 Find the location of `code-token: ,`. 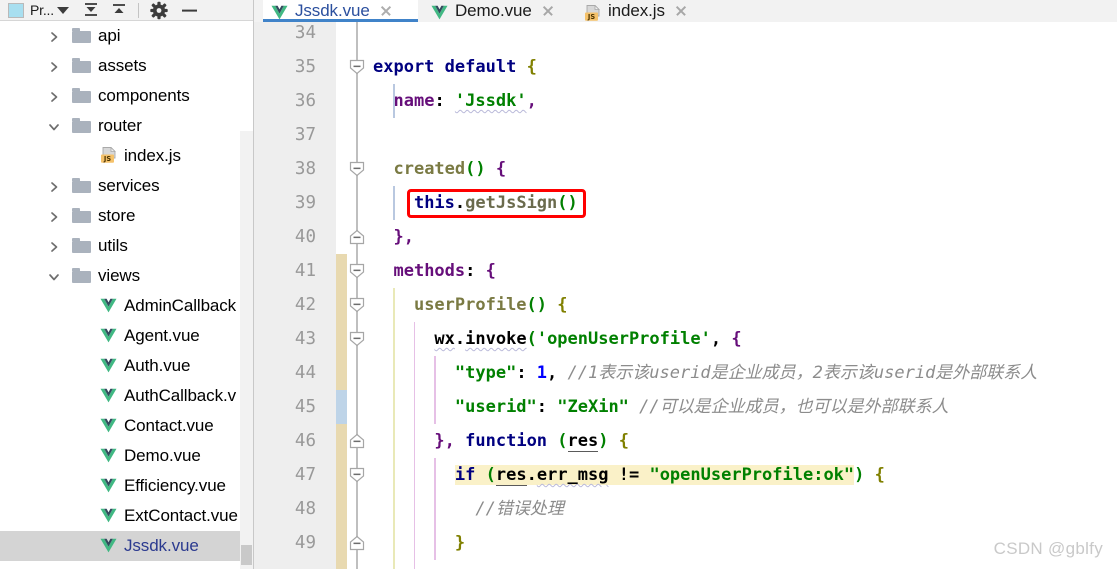

code-token: , is located at coordinates (552, 373).